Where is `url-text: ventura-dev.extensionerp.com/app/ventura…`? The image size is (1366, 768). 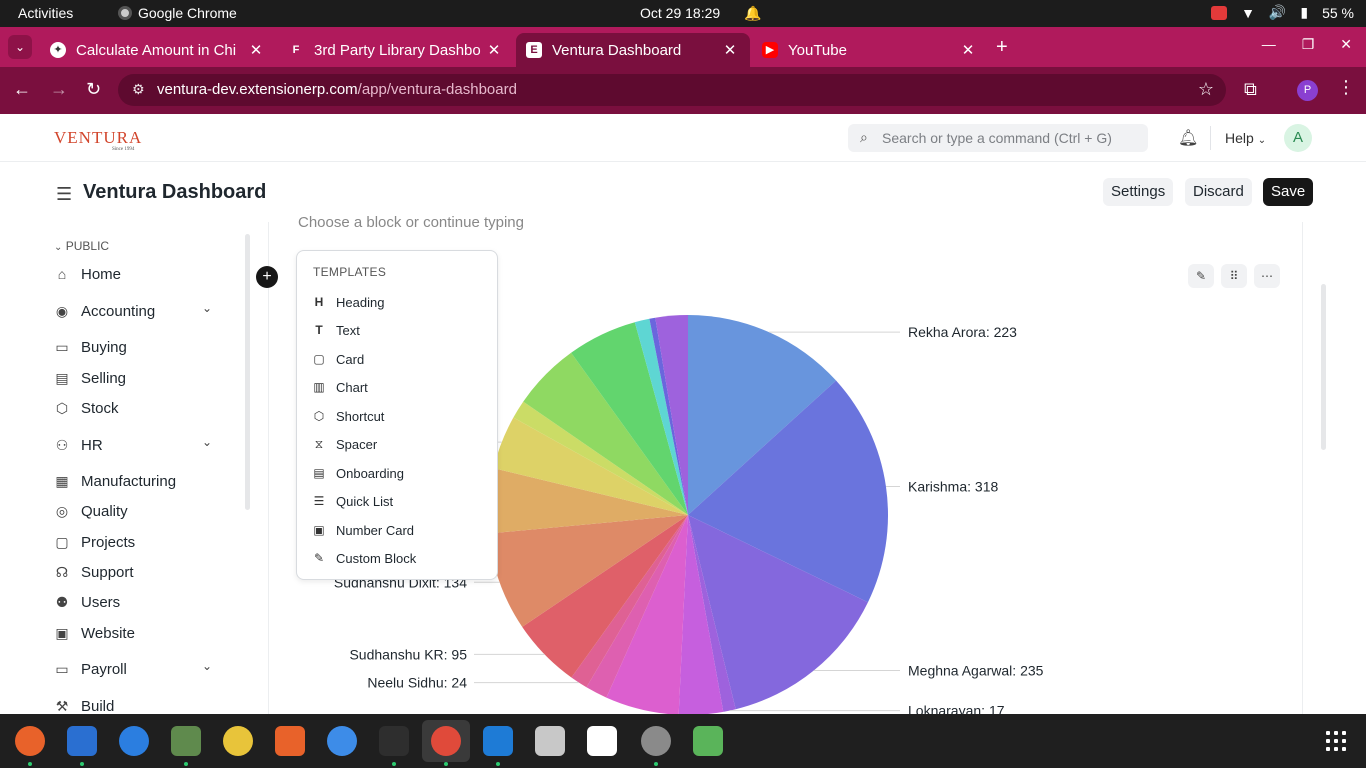
url-text: ventura-dev.extensionerp.com/app/ventura… is located at coordinates (337, 89).